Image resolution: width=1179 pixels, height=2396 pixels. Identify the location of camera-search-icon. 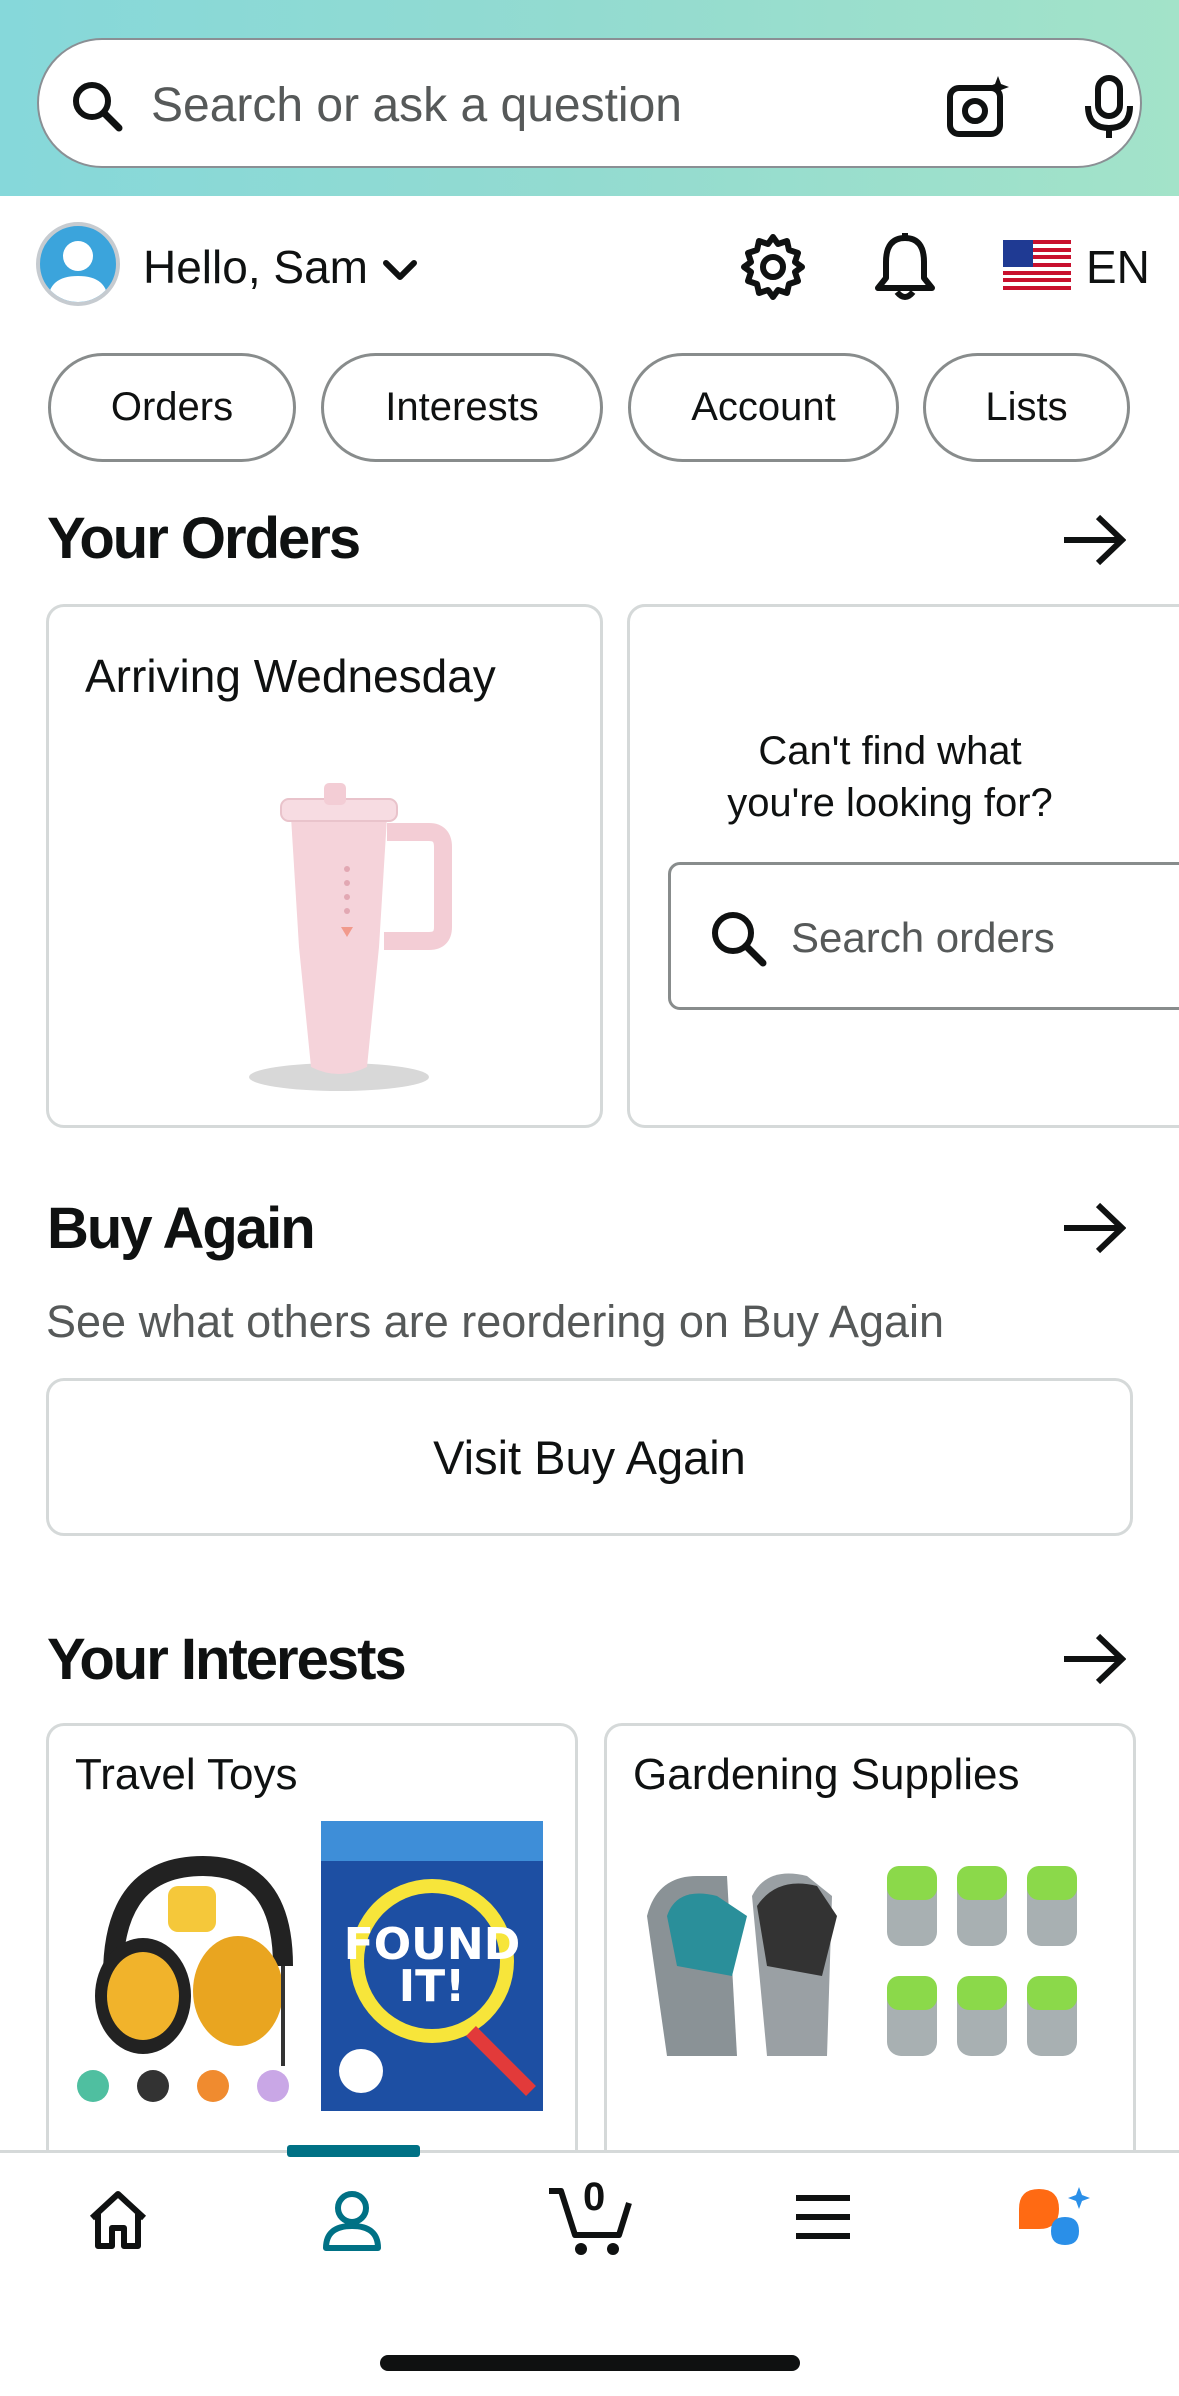
(977, 107).